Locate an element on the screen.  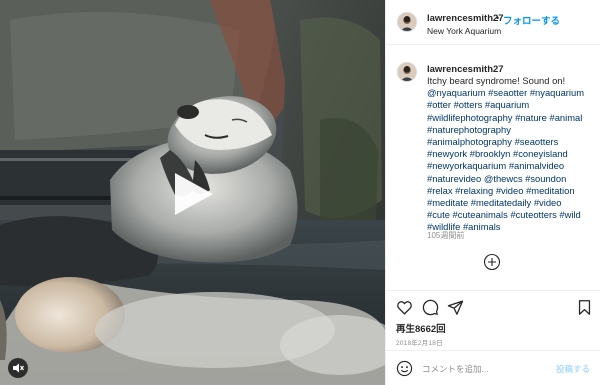
speaker-muted-icon is located at coordinates (18, 368).